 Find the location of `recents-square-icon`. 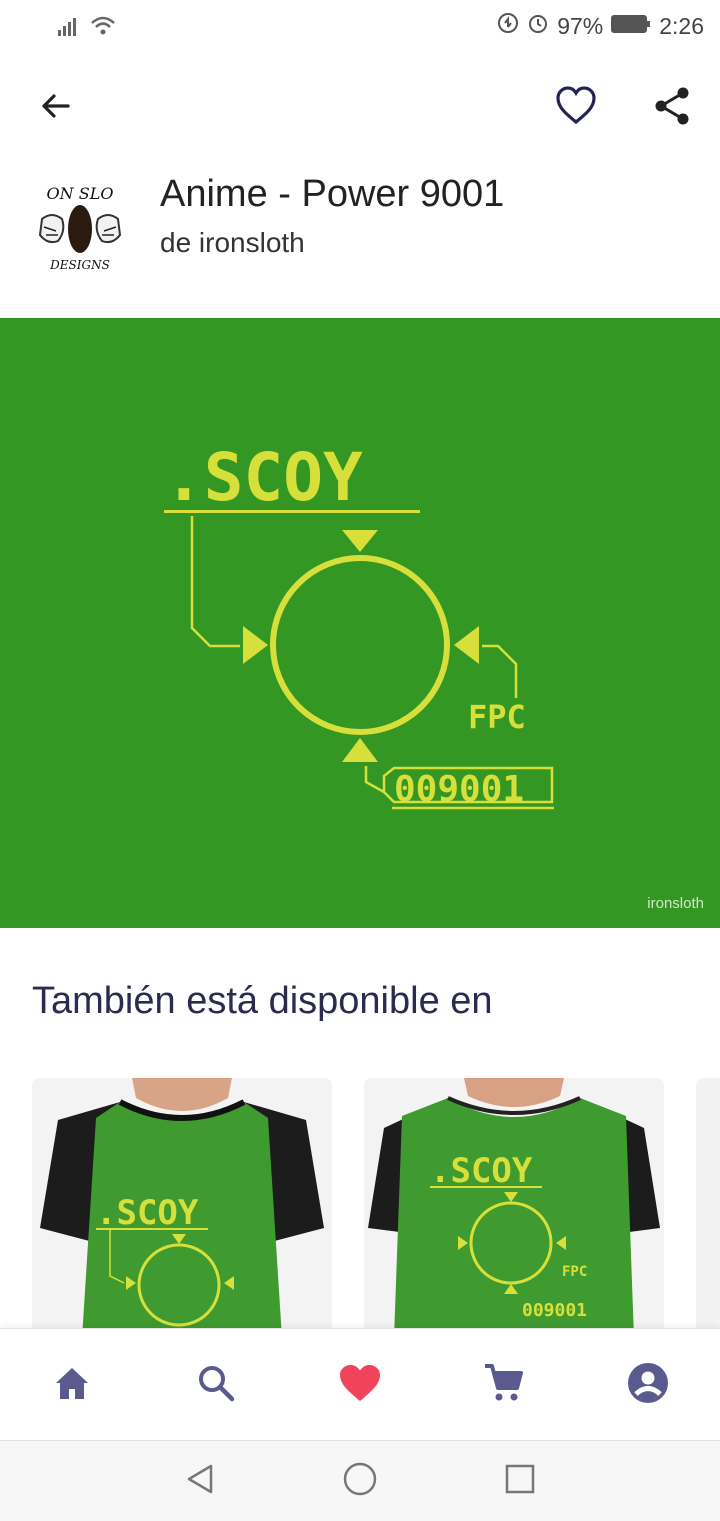

recents-square-icon is located at coordinates (520, 1481).